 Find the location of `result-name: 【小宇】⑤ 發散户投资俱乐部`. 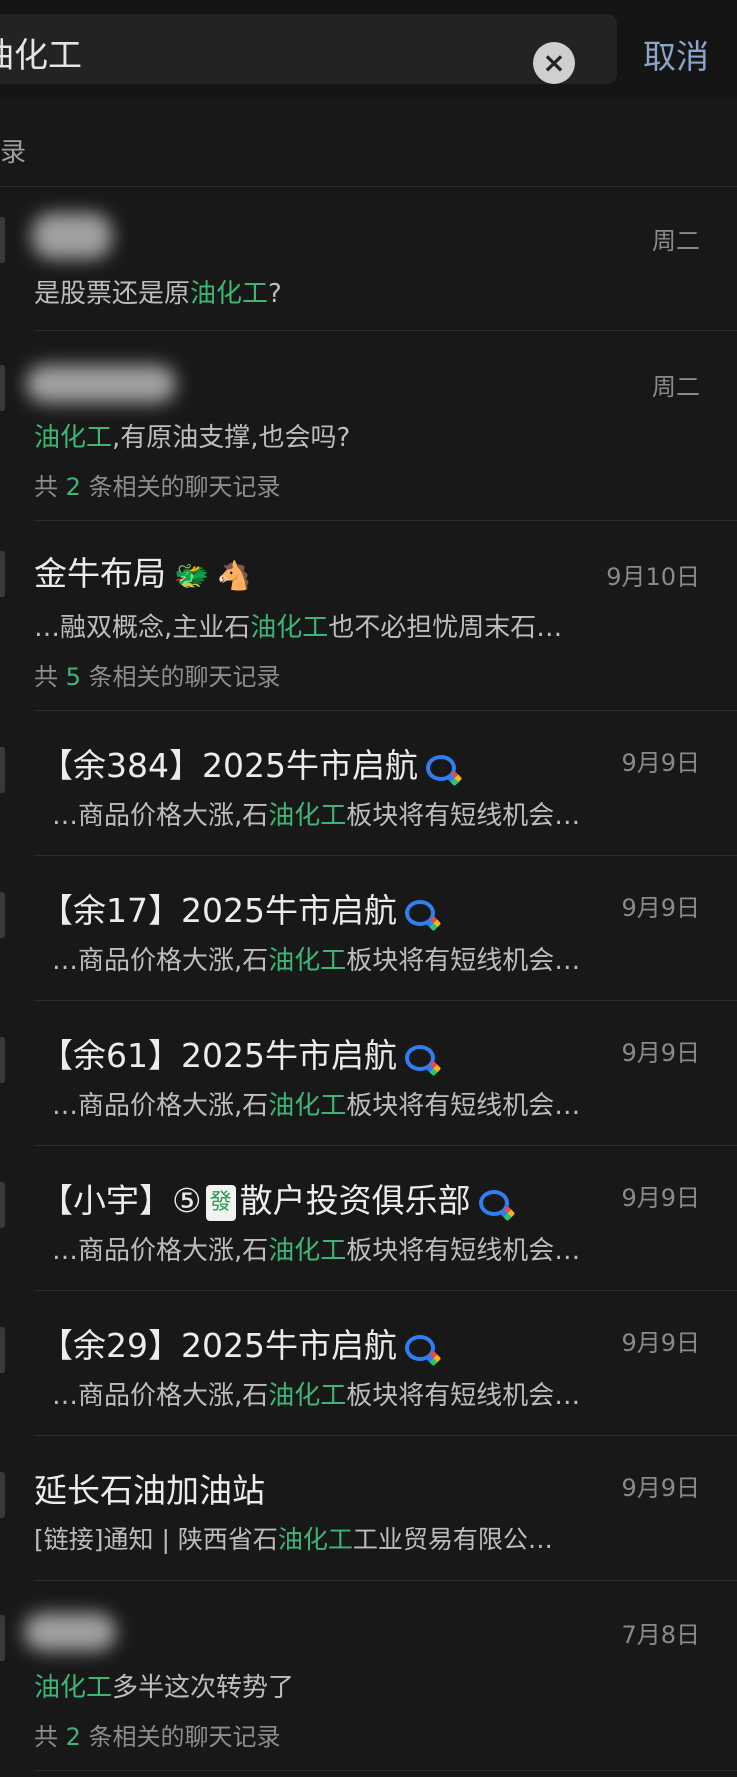

result-name: 【小宇】⑤ 發散户投资俱乐部 is located at coordinates (274, 1198).